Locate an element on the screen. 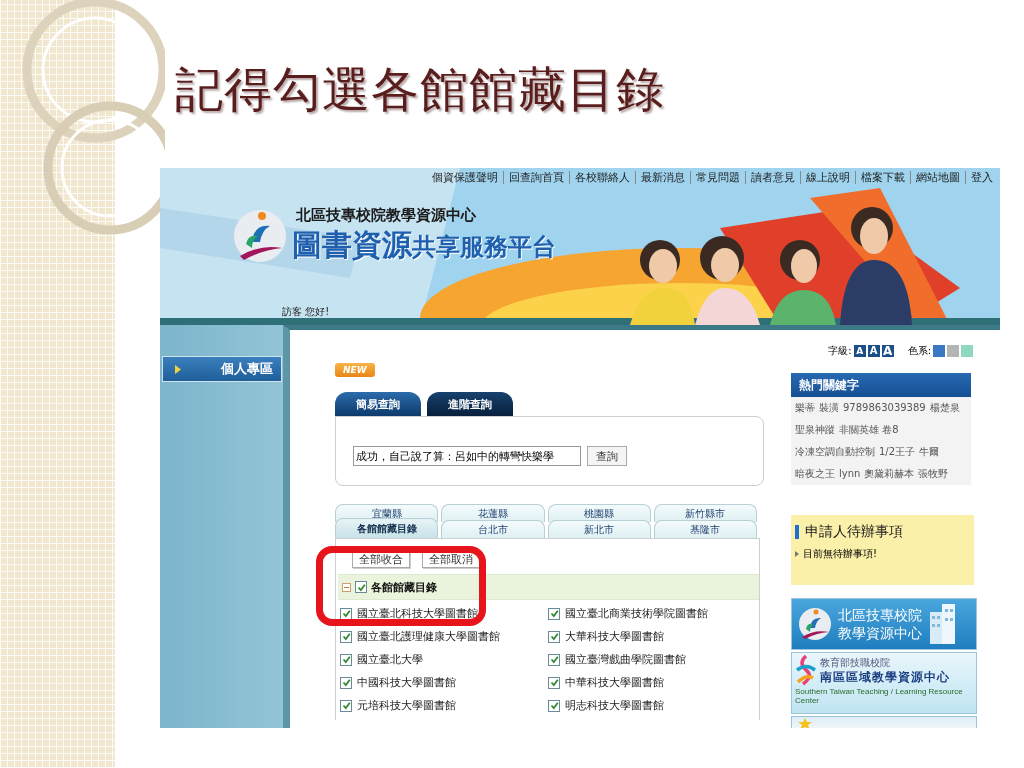 This screenshot has height=768, width=1024. collapse-button is located at coordinates (346, 587).